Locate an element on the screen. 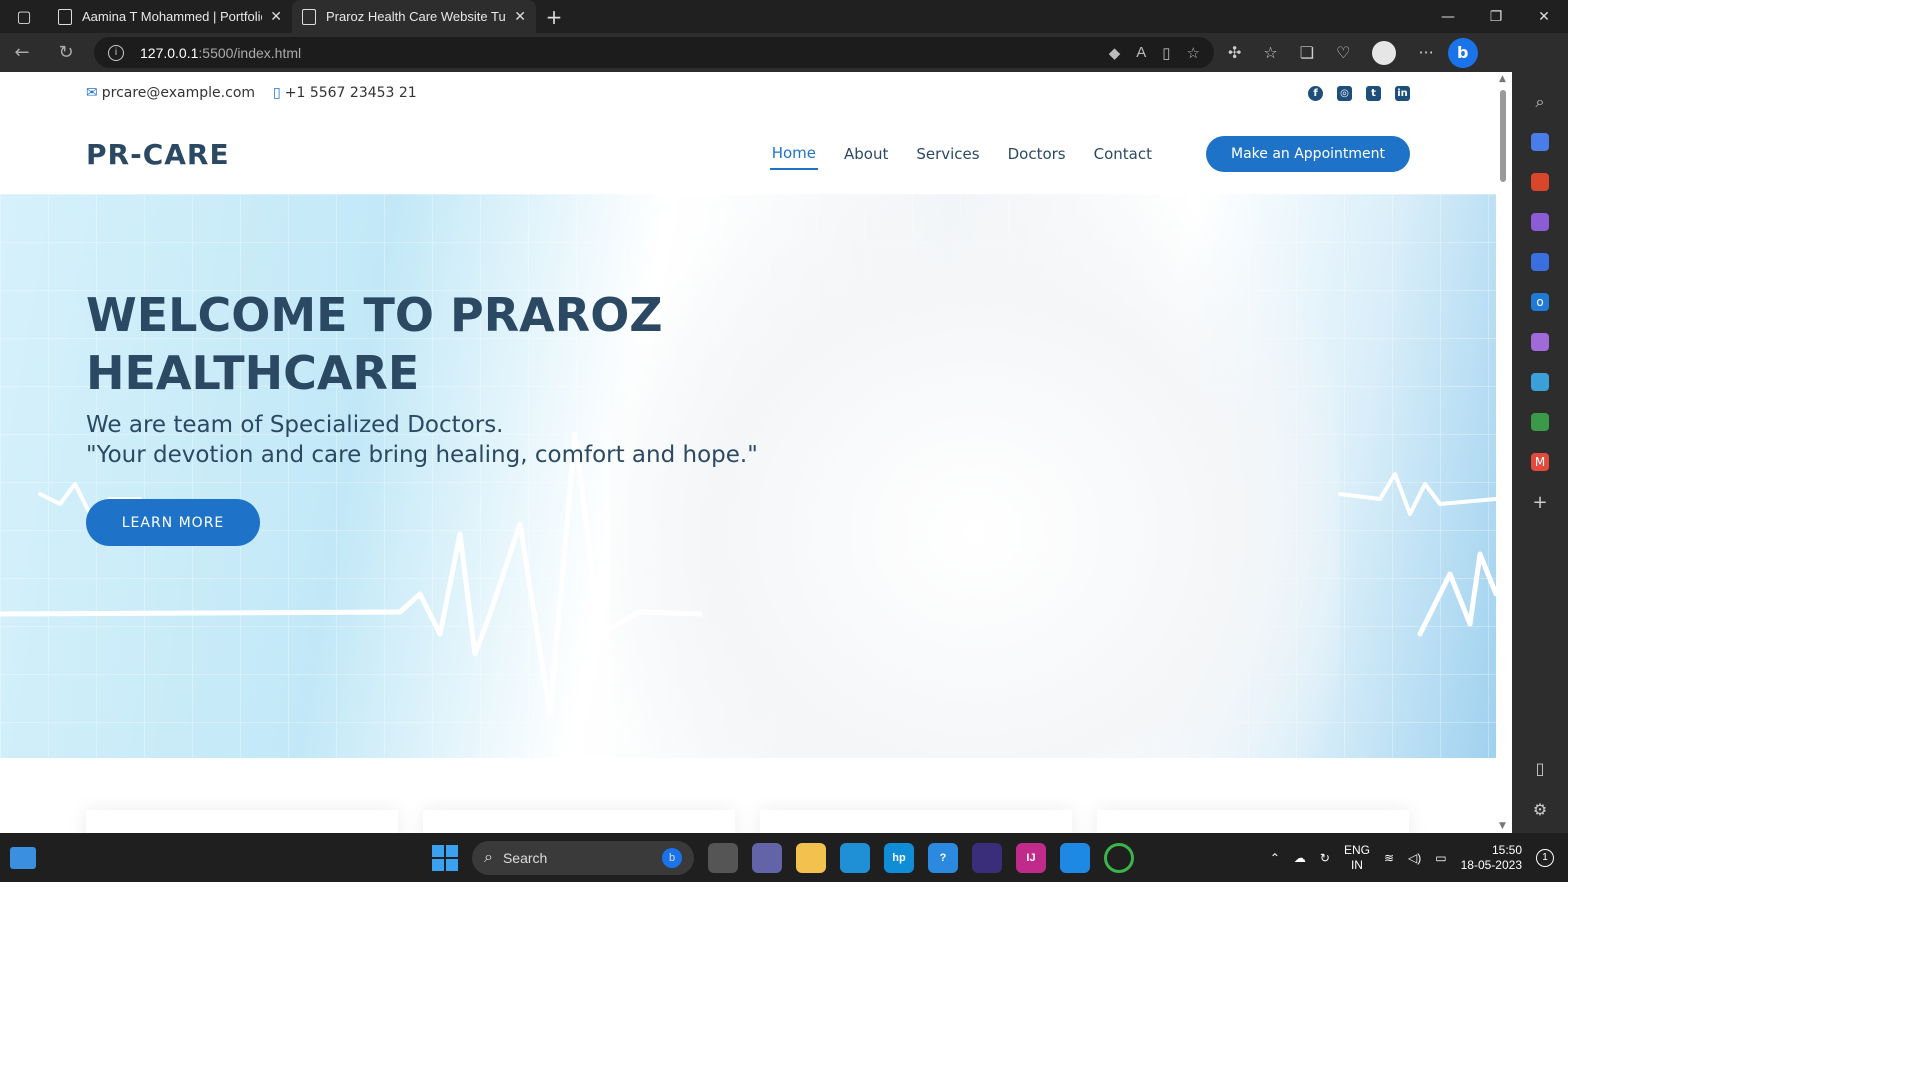 The image size is (1920, 1080). chevron-up-icon: ⌃ is located at coordinates (1275, 858).